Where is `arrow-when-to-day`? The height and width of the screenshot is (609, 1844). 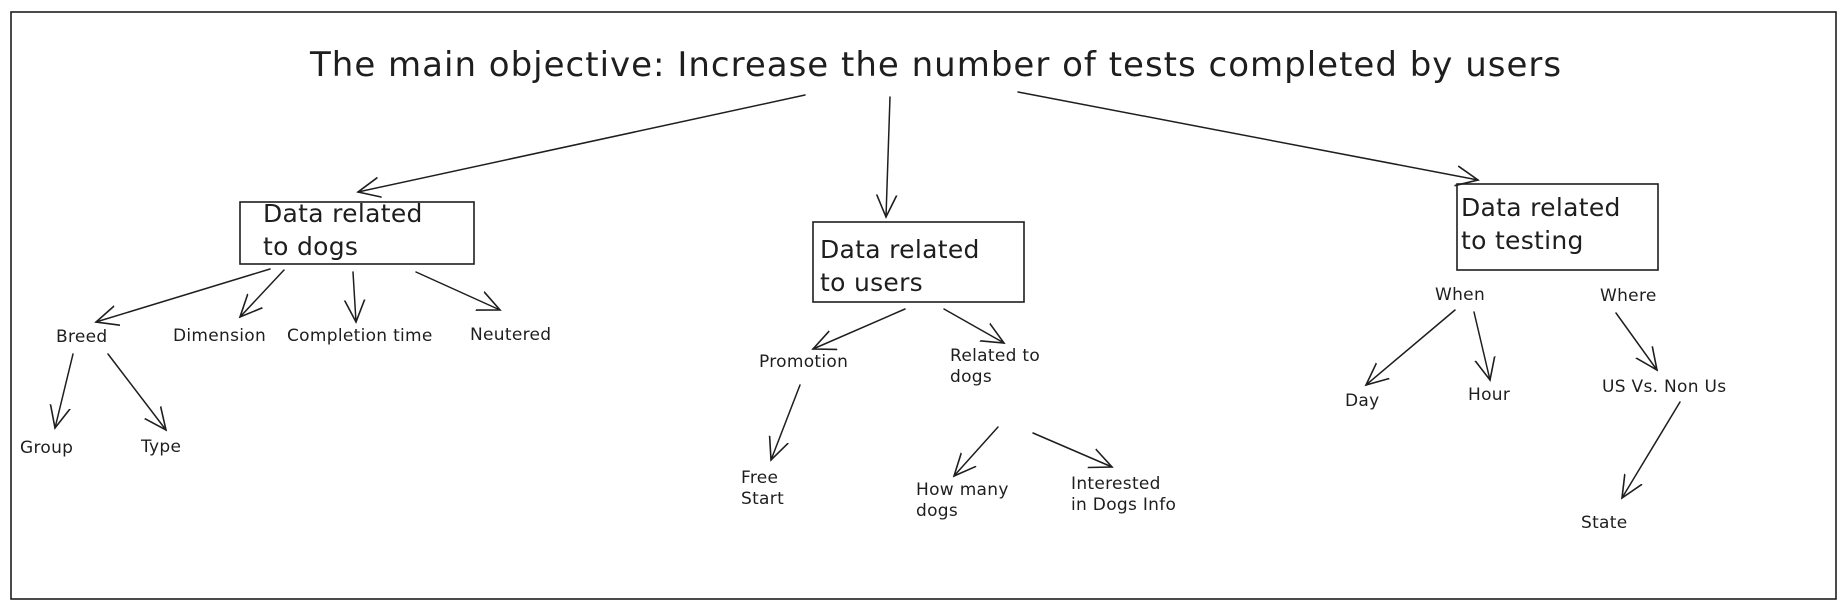
arrow-when-to-day is located at coordinates (1411, 347).